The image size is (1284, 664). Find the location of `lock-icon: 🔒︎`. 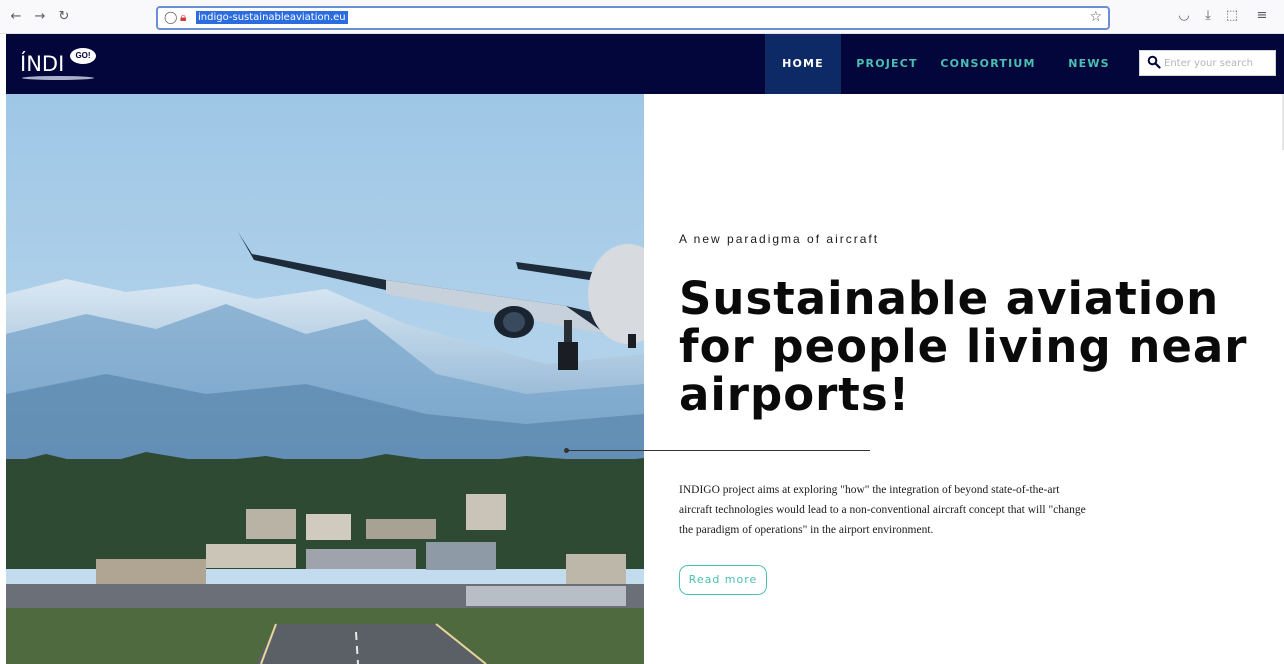

lock-icon: 🔒︎ is located at coordinates (183, 17).